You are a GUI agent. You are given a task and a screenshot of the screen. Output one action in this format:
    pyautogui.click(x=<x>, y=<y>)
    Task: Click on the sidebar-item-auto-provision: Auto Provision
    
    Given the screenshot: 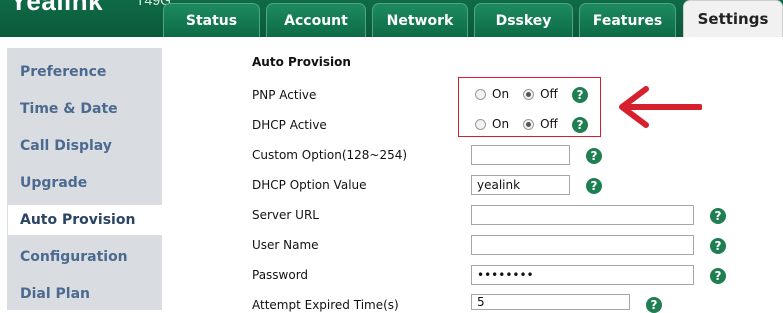 What is the action you would take?
    pyautogui.click(x=89, y=220)
    